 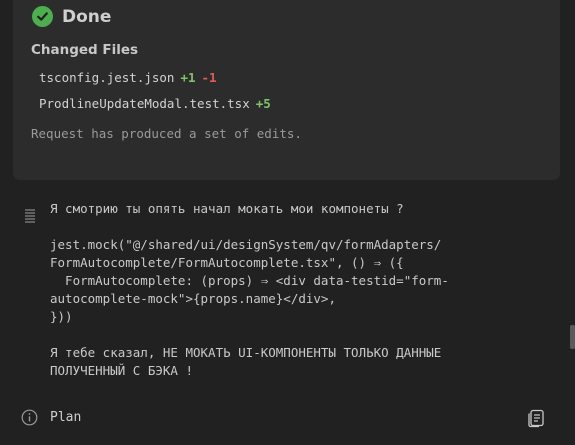 I want to click on document-icon, so click(x=536, y=420).